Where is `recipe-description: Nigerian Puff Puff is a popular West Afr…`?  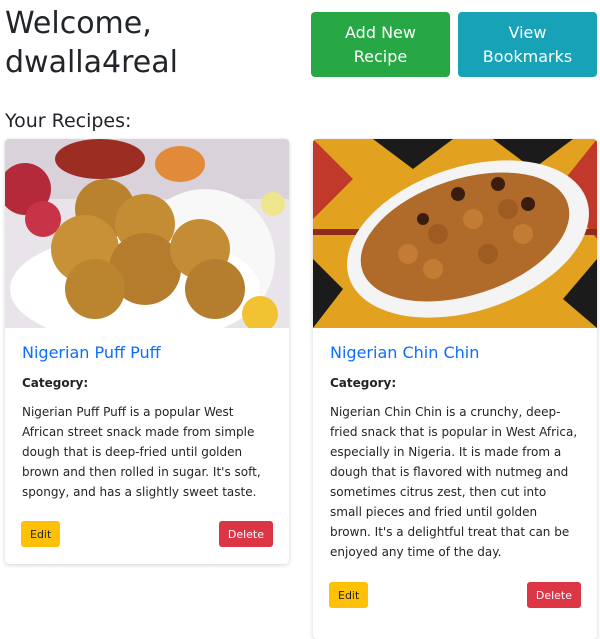 recipe-description: Nigerian Puff Puff is a popular West Afr… is located at coordinates (141, 452).